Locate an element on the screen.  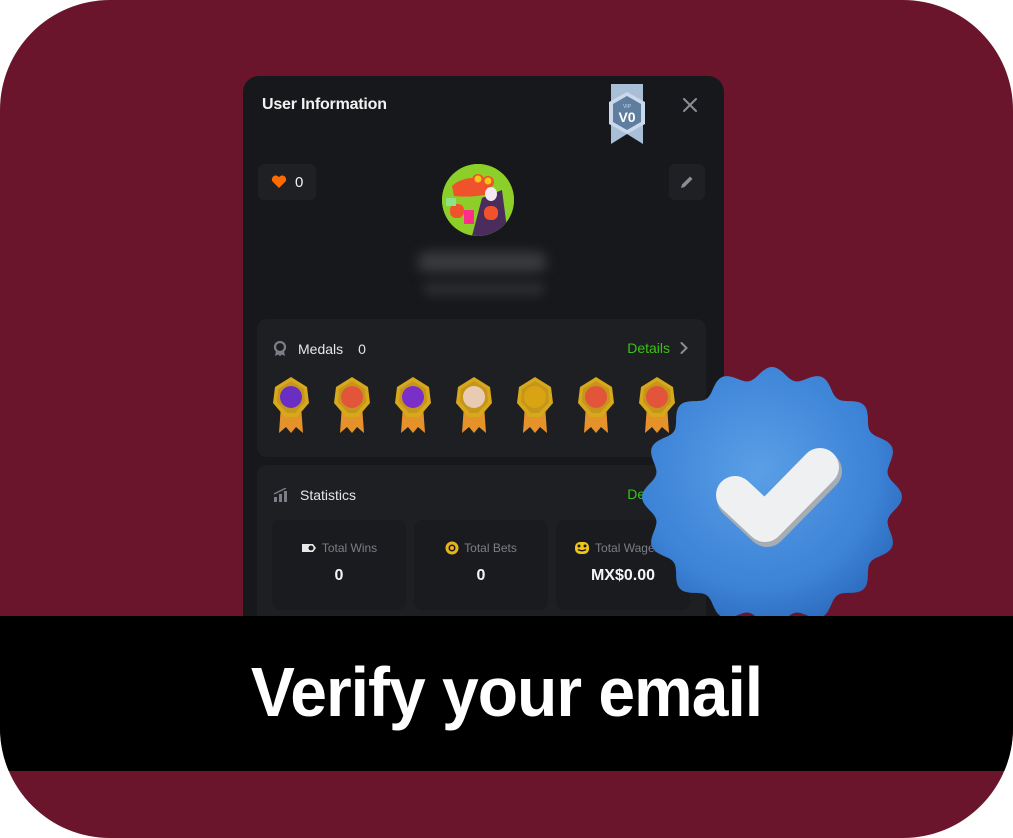
ticket-icon is located at coordinates (308, 548).